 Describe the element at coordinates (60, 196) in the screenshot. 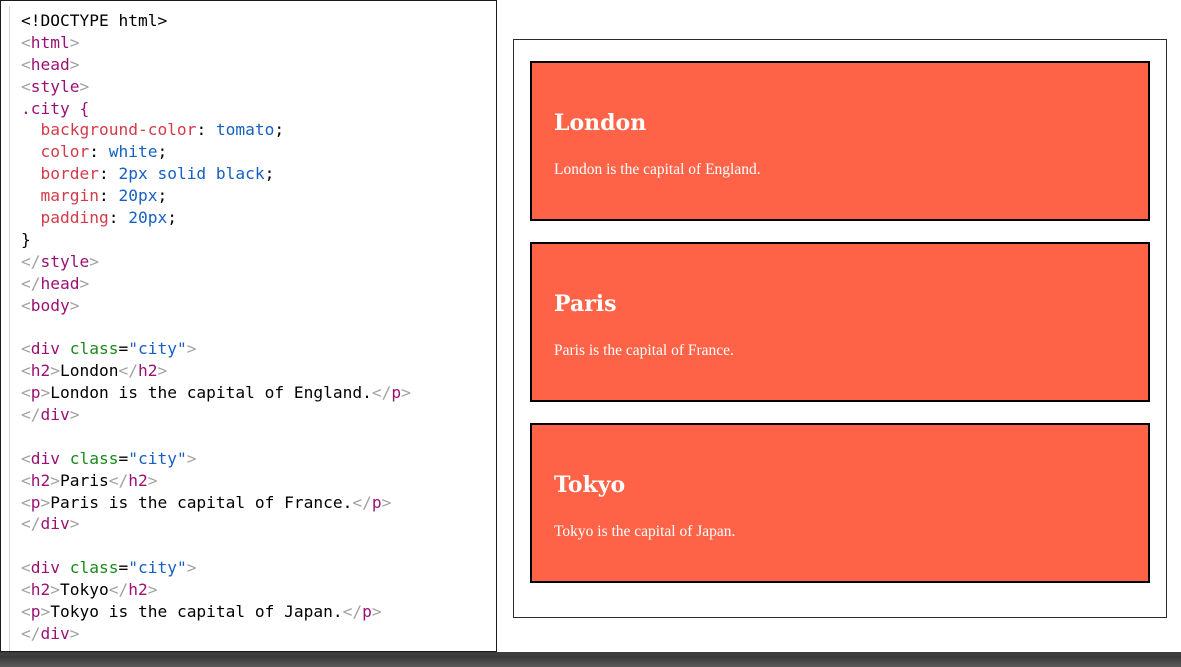

I see `code-token: margin` at that location.